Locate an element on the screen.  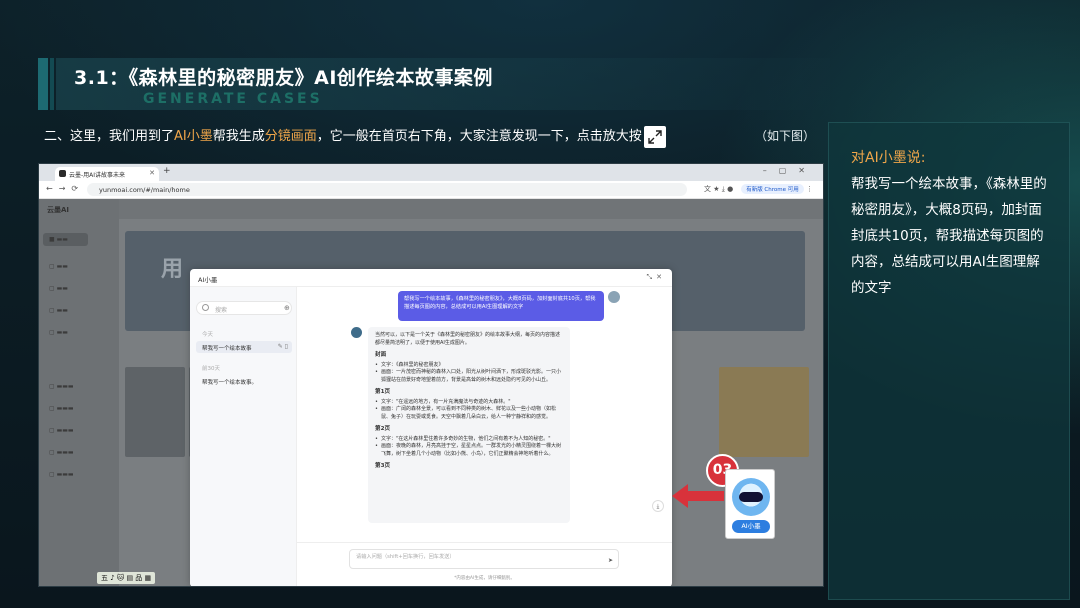
edit-delete-icons: ✎ ▯ is located at coordinates (283, 346).